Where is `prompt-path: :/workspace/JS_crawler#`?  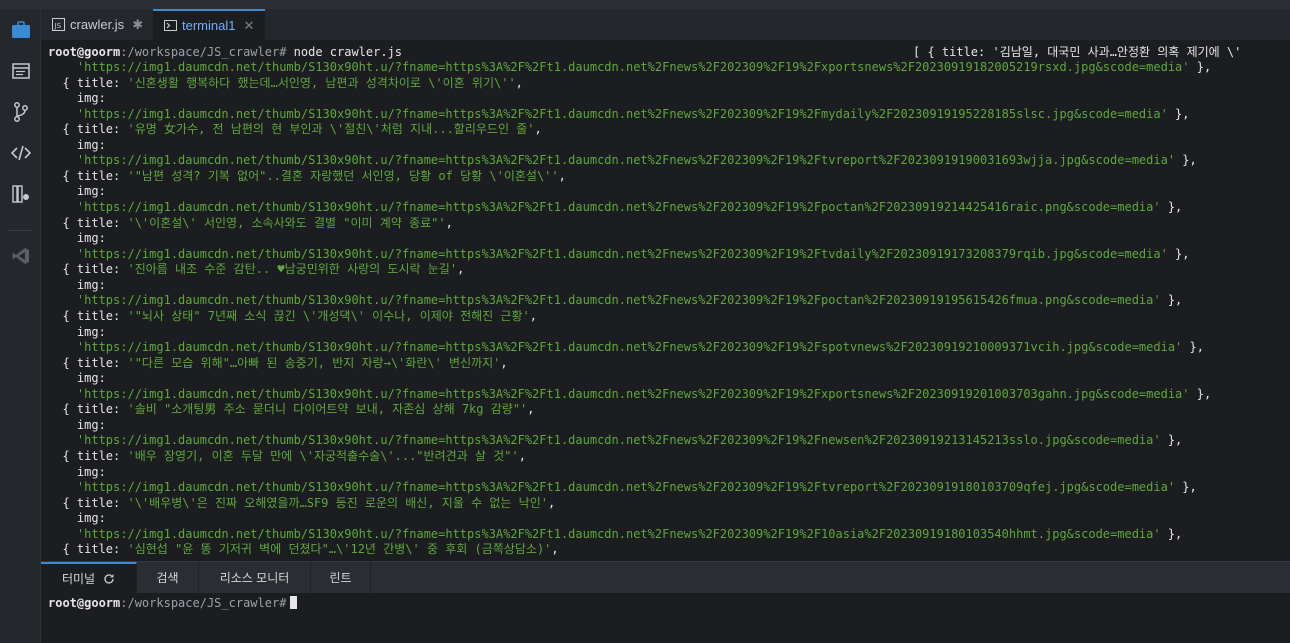 prompt-path: :/workspace/JS_crawler# is located at coordinates (203, 603).